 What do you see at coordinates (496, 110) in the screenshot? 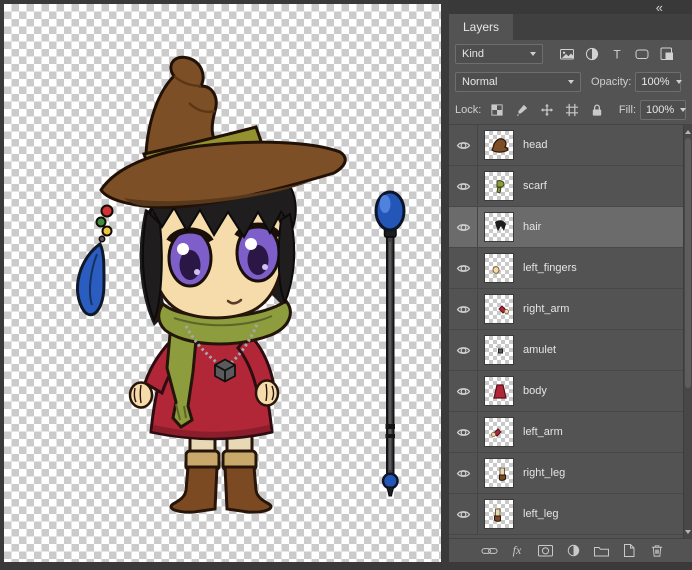
I see `lock-transparent-pixels-icon` at bounding box center [496, 110].